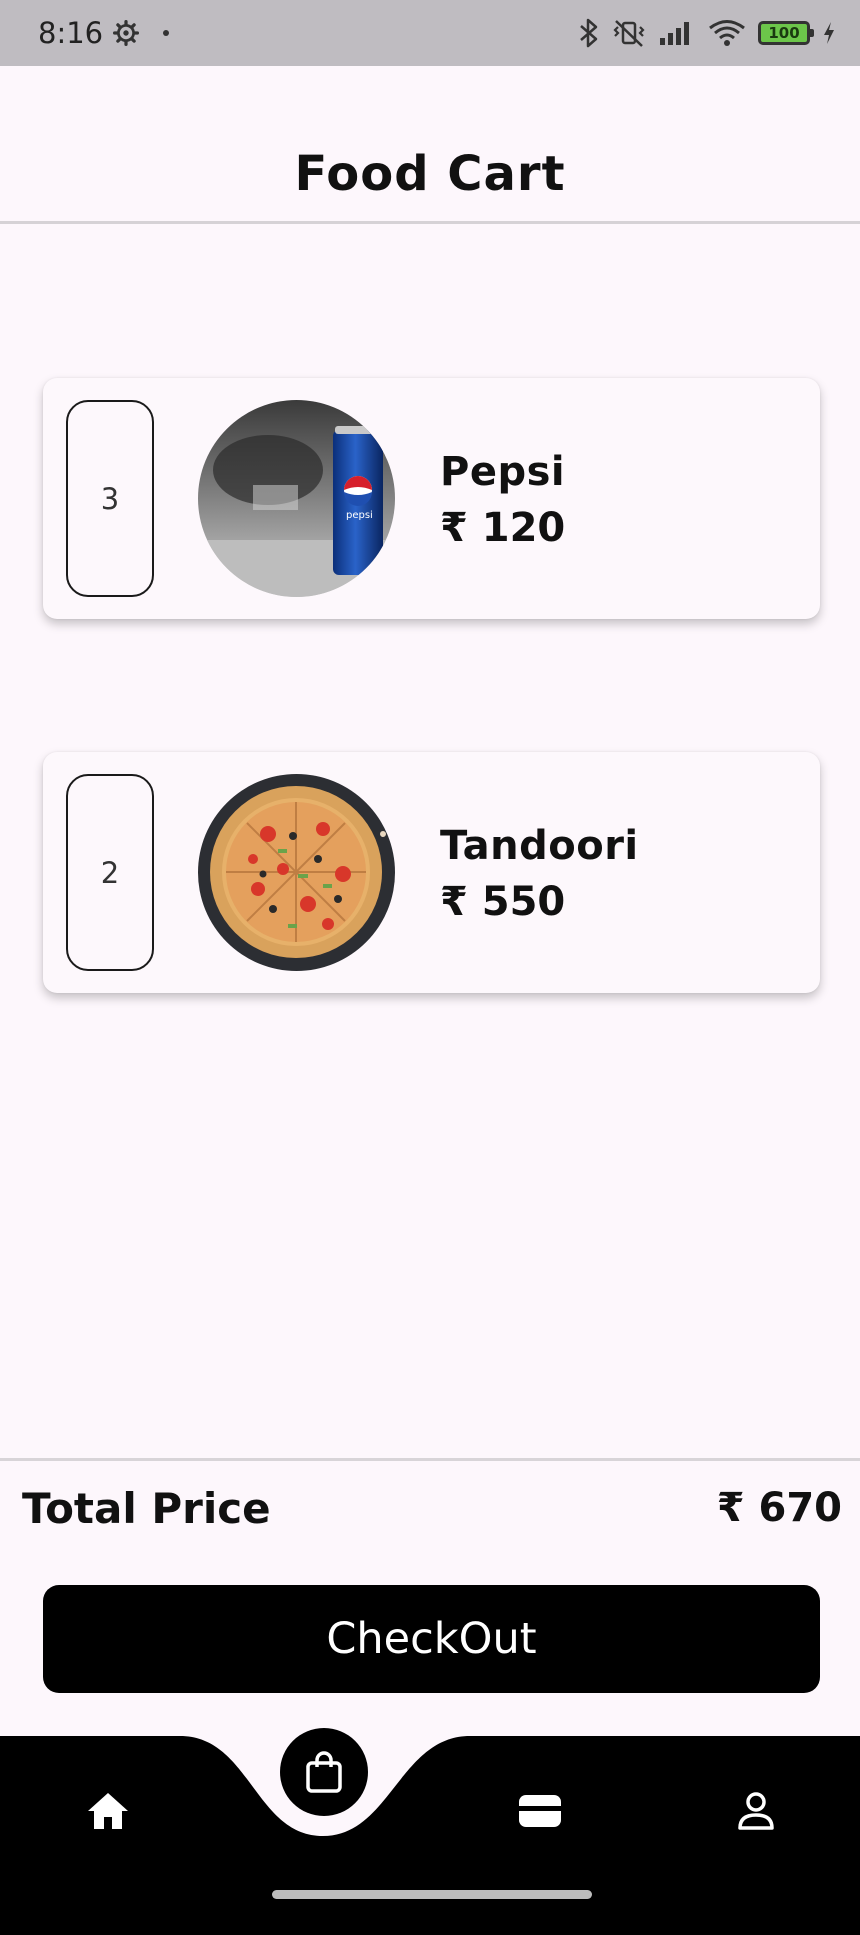 The width and height of the screenshot is (860, 1935). I want to click on quantity-box: 2, so click(110, 872).